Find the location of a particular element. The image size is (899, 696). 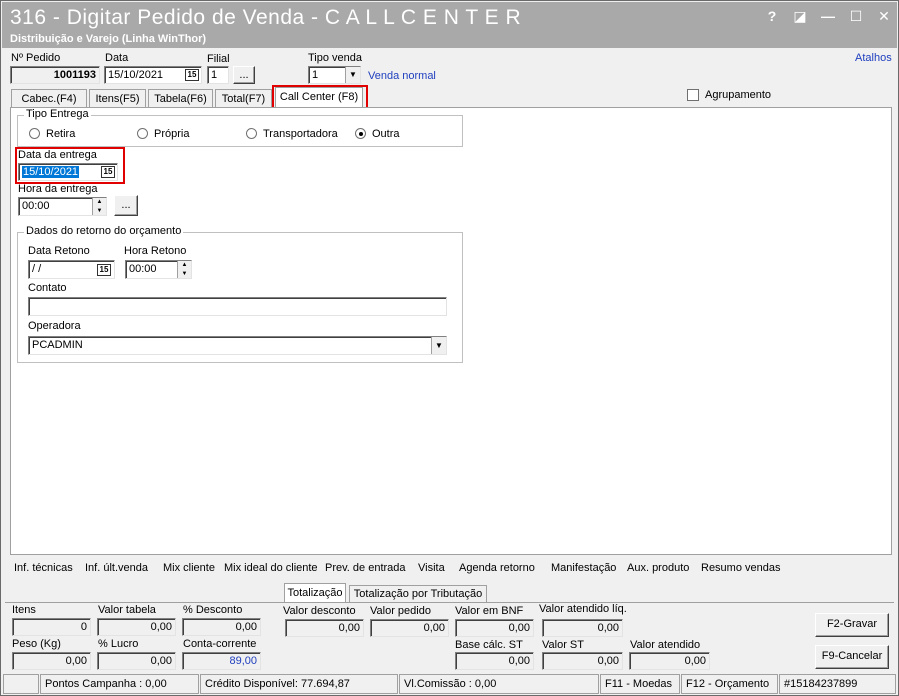

cancelar-button: F9-Cancelar is located at coordinates (852, 657).